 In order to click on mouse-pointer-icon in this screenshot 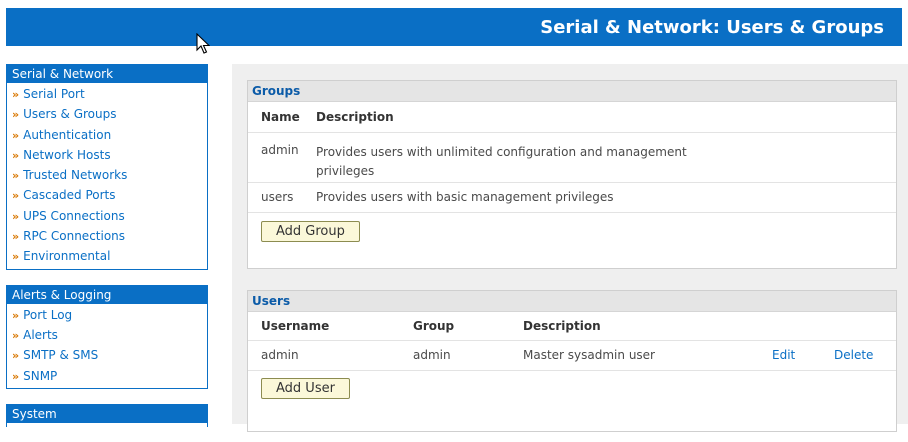, I will do `click(203, 43)`.